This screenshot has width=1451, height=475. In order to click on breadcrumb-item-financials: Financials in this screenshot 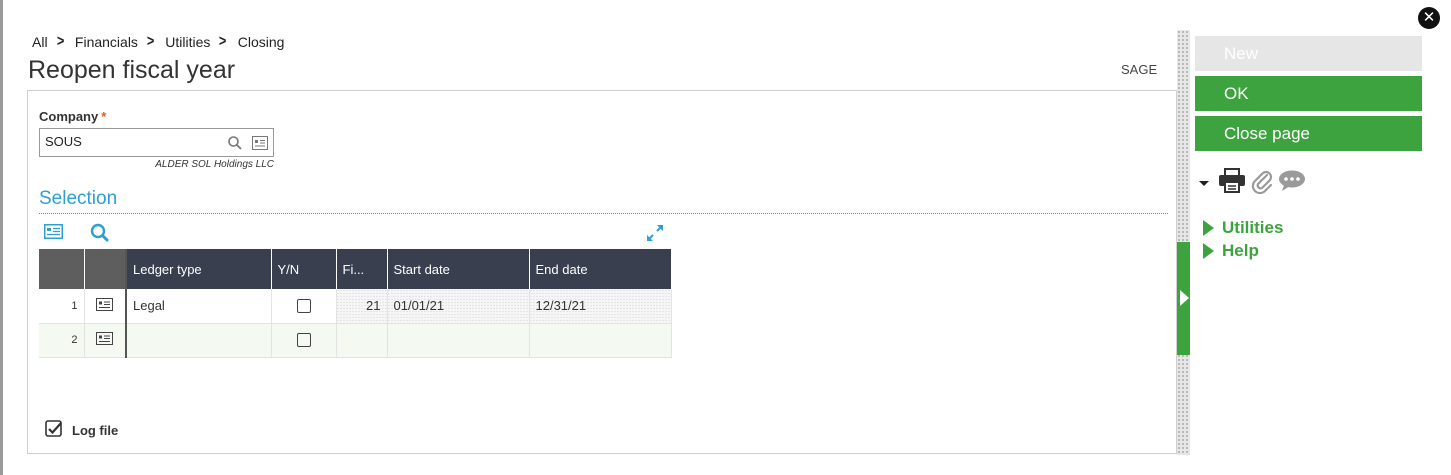, I will do `click(106, 42)`.